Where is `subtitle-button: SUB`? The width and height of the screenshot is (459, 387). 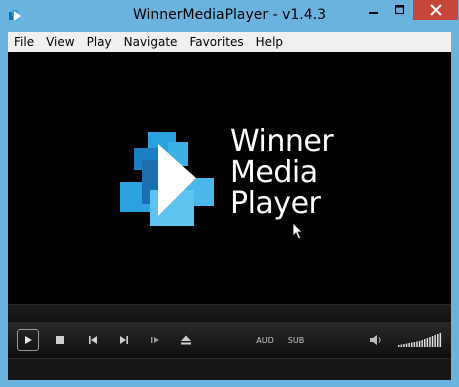 subtitle-button: SUB is located at coordinates (296, 340).